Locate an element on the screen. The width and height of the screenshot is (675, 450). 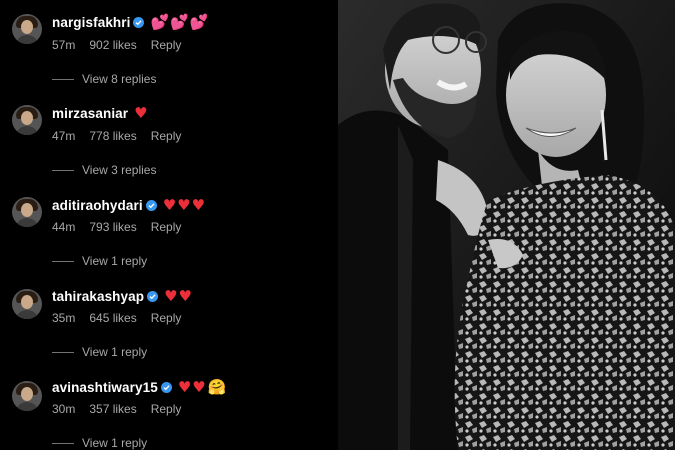
username: aditiraohydari is located at coordinates (97, 205).